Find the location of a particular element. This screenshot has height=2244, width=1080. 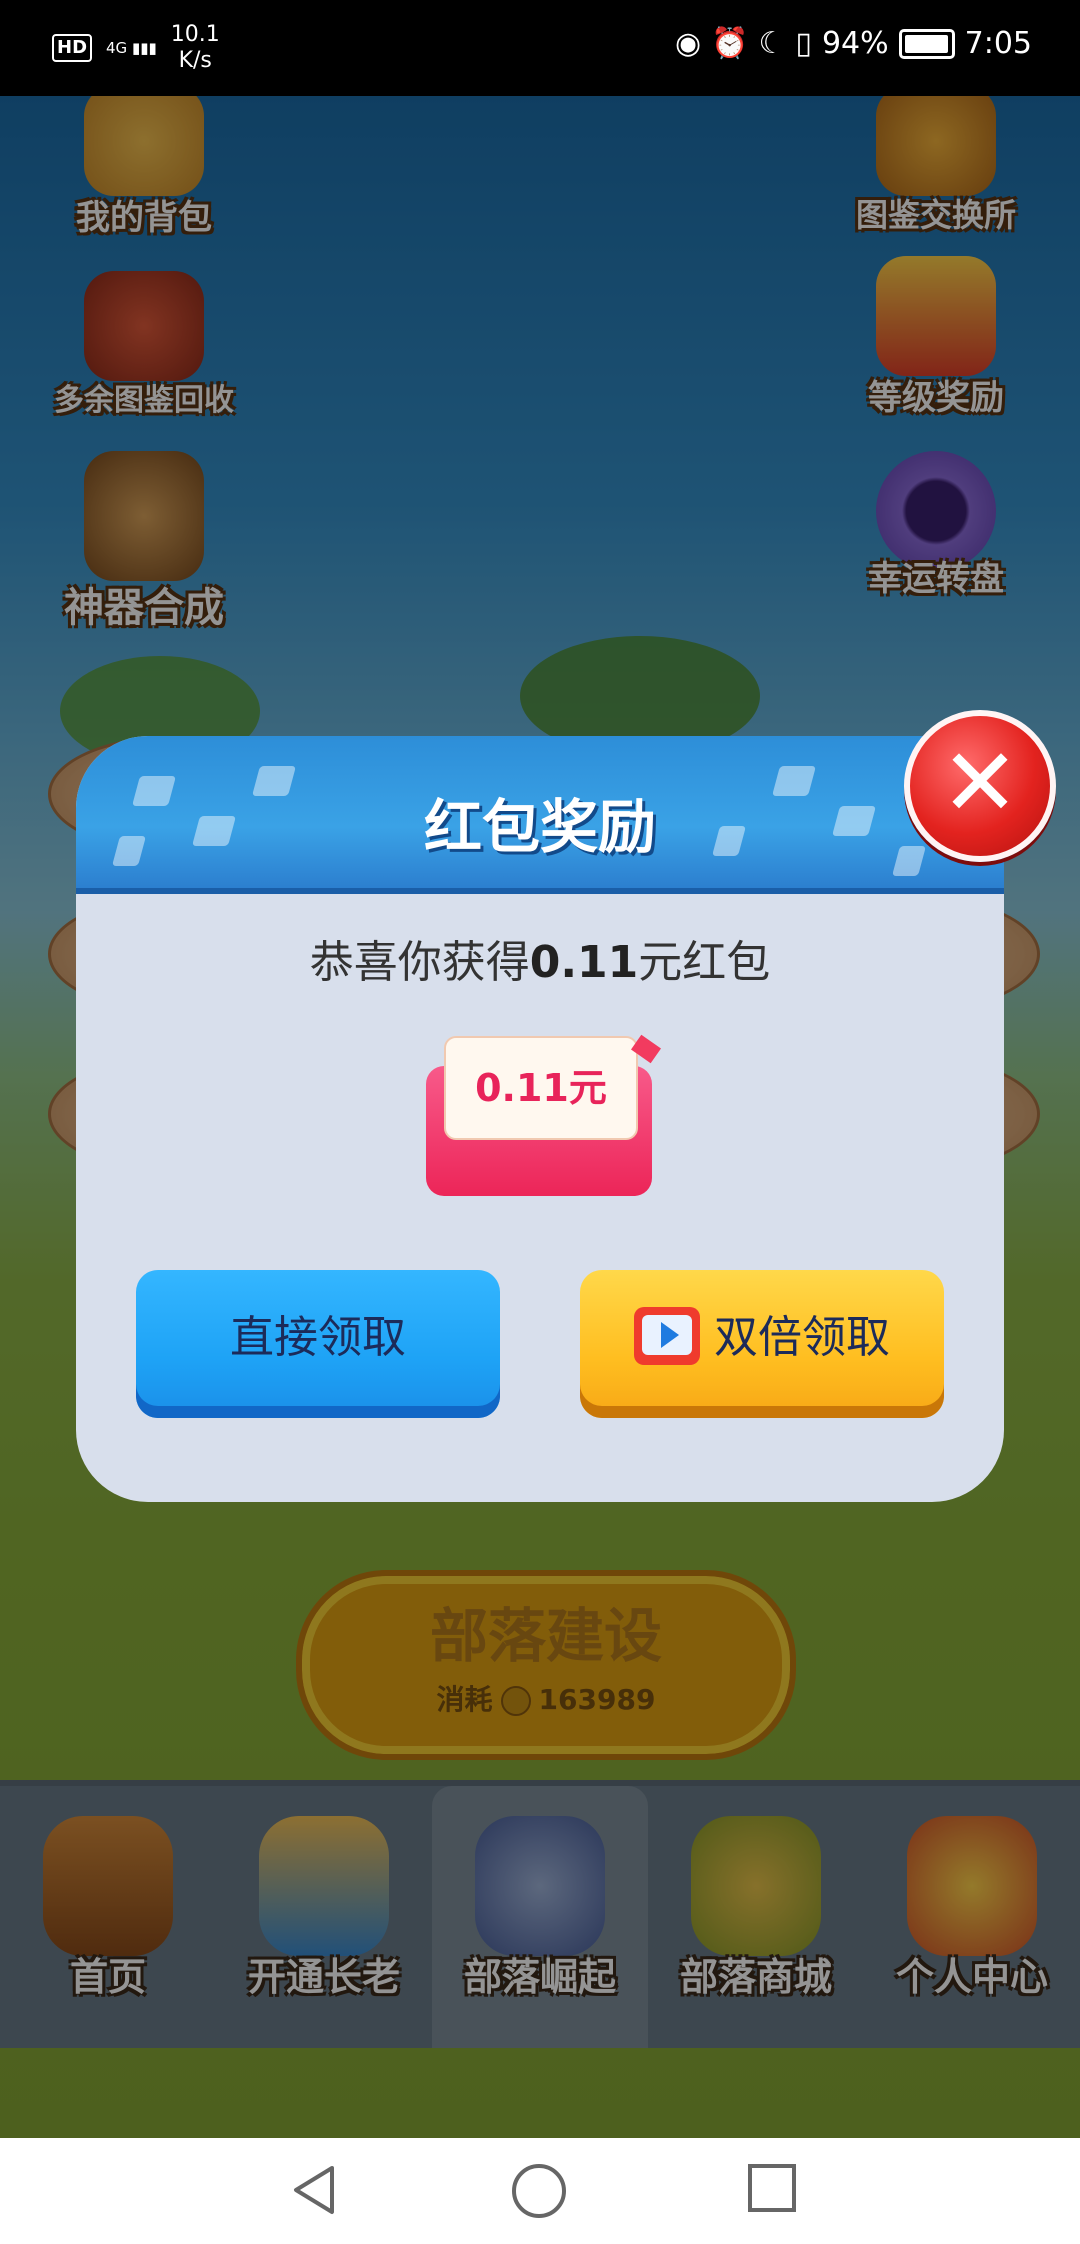

battery-percent: 94% is located at coordinates (855, 43).